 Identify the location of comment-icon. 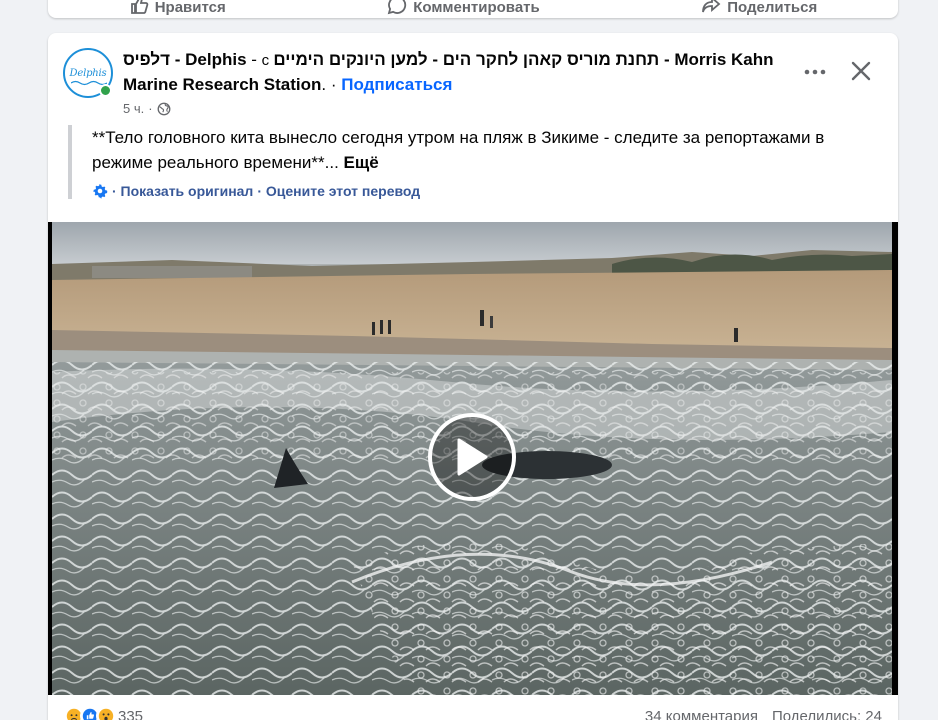
(397, 7).